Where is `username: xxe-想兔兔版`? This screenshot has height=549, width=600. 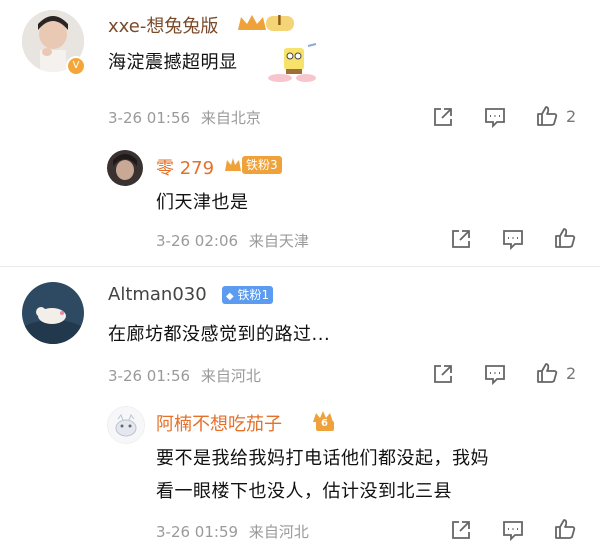
username: xxe-想兔兔版 is located at coordinates (163, 25).